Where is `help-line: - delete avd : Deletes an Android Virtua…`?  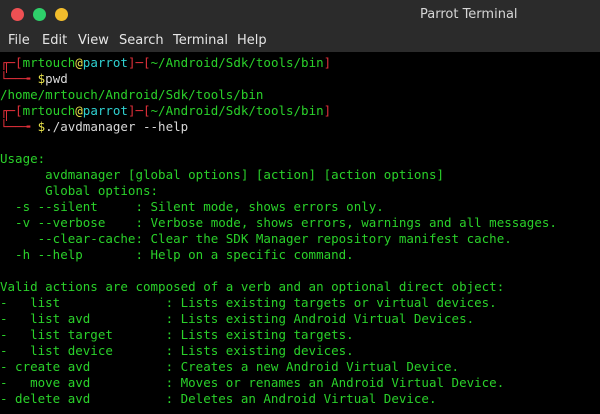
help-line: - delete avd : Deletes an Android Virtua… is located at coordinates (218, 398).